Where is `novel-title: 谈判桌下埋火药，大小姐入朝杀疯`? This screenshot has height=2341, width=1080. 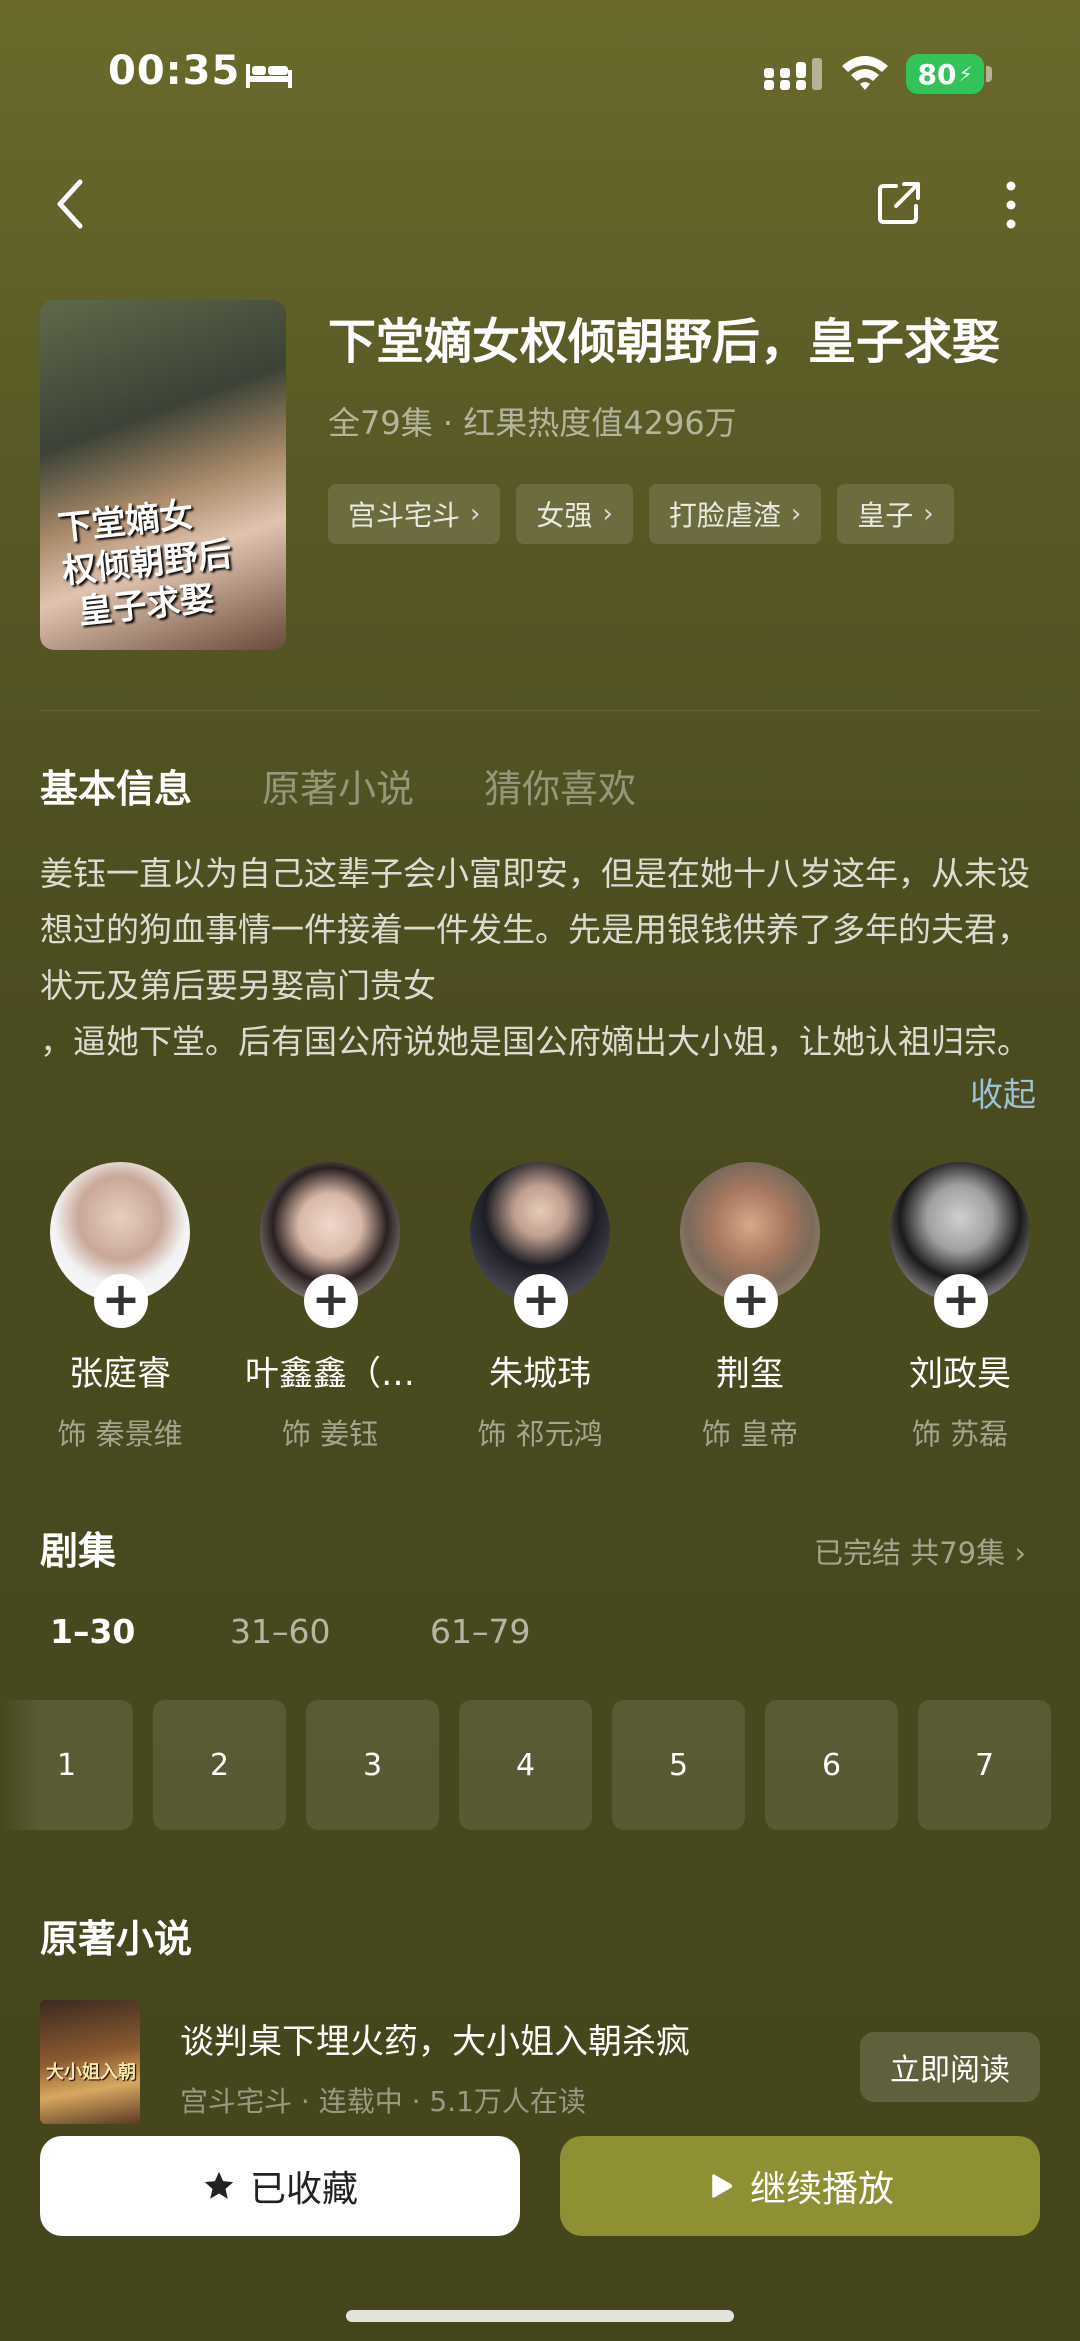
novel-title: 谈判桌下埋火药，大小姐入朝杀疯 is located at coordinates (435, 2038).